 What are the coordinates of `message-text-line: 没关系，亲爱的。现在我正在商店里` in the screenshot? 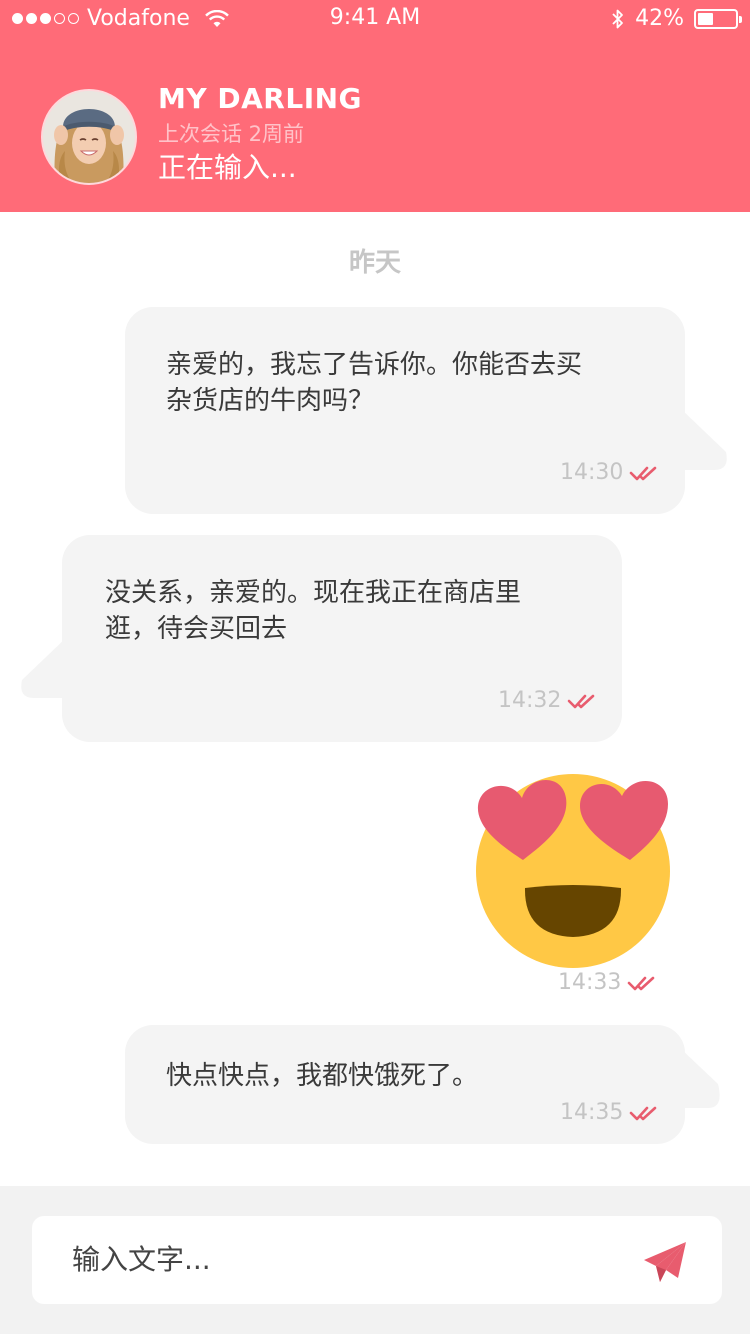 It's located at (313, 593).